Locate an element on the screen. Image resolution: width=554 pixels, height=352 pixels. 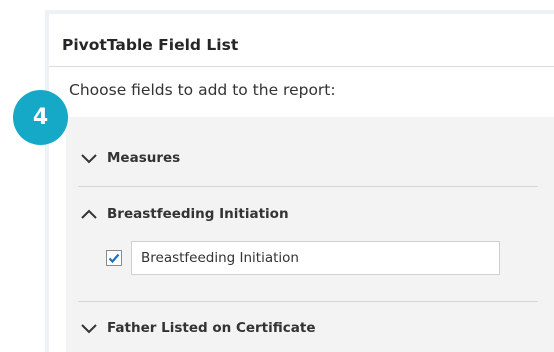
step-number-badge: 4 is located at coordinates (40, 117).